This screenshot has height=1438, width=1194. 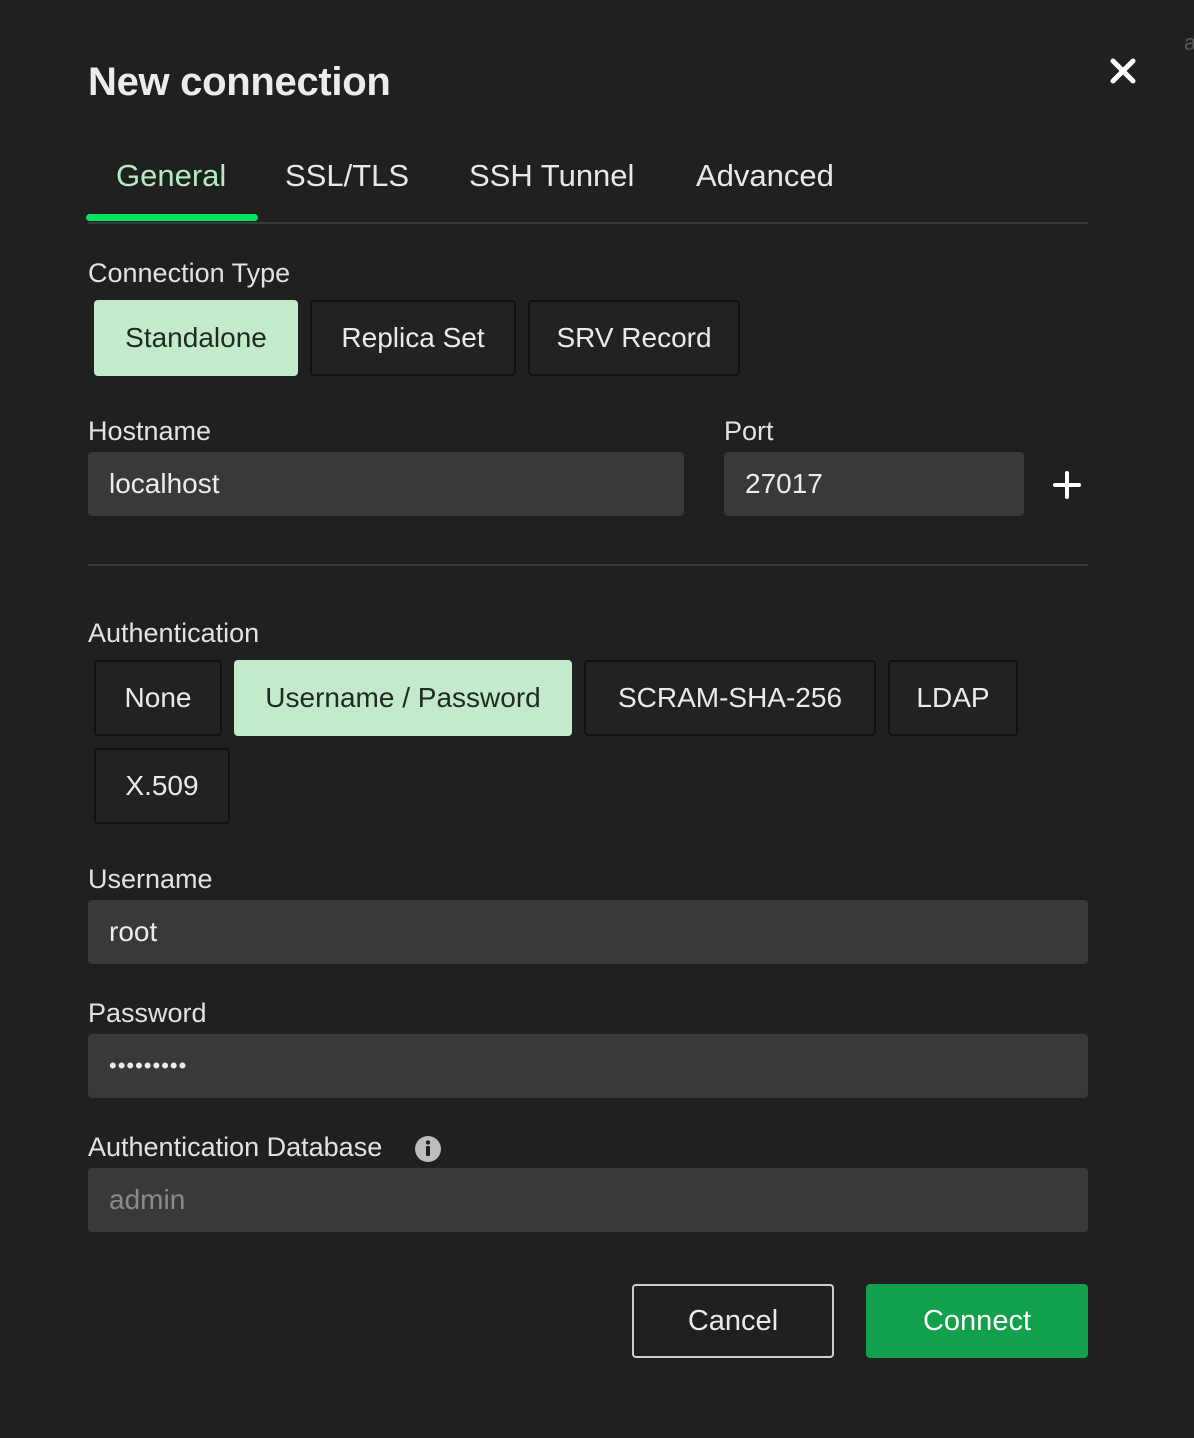 What do you see at coordinates (588, 1200) in the screenshot?
I see `auth-database-input: admin` at bounding box center [588, 1200].